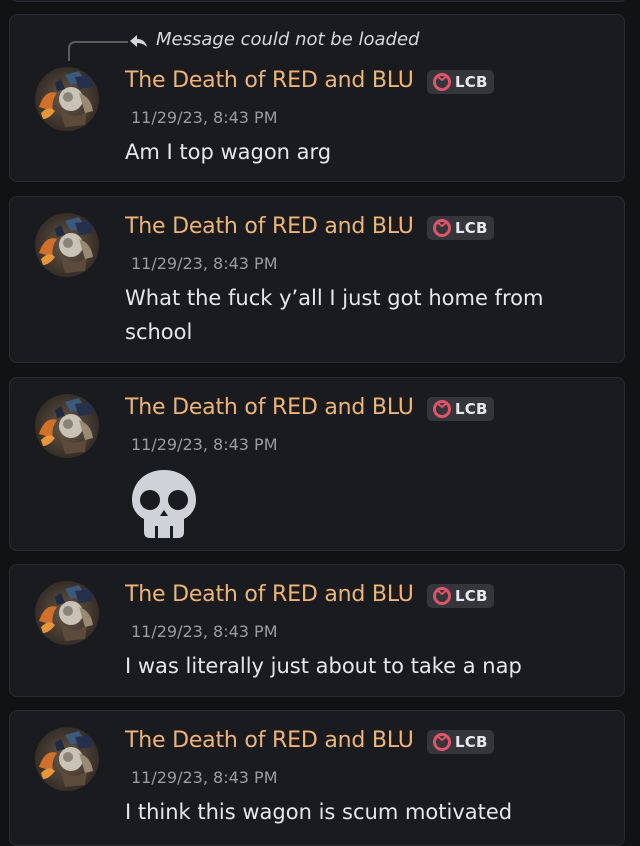 This screenshot has height=846, width=640. I want to click on message-content: I was literally just about to take a nap, so click(323, 666).